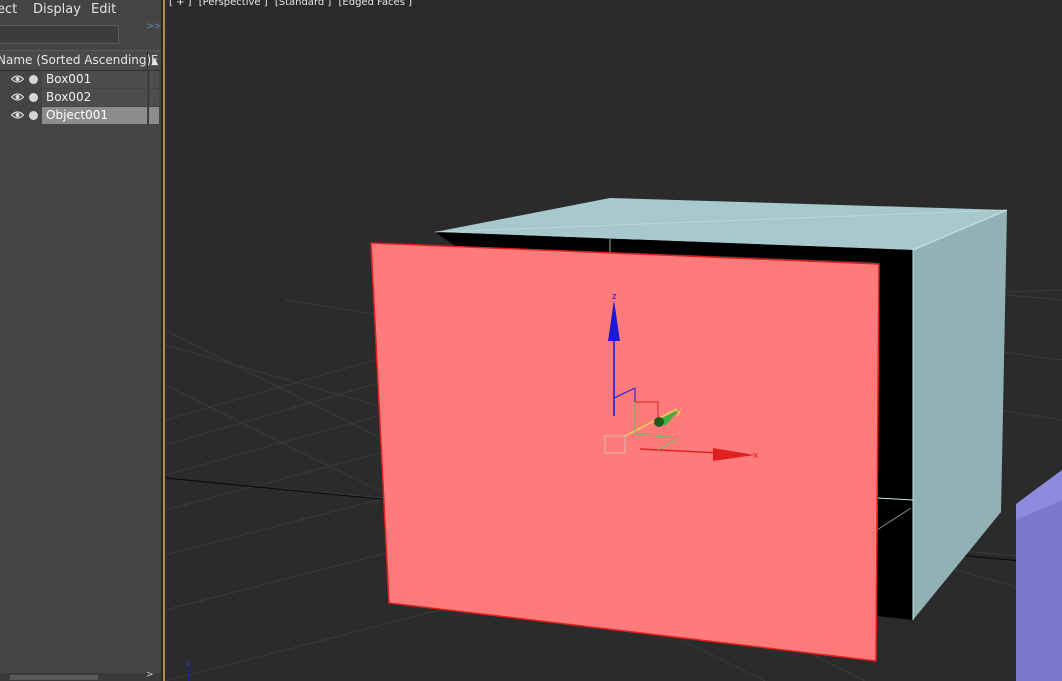 This screenshot has width=1062, height=681. I want to click on scroll-right-arrow-icon: >, so click(150, 675).